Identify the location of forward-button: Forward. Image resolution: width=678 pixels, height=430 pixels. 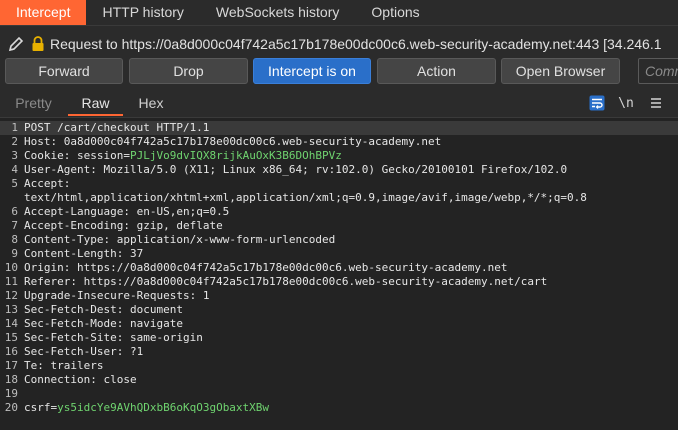
(64, 71).